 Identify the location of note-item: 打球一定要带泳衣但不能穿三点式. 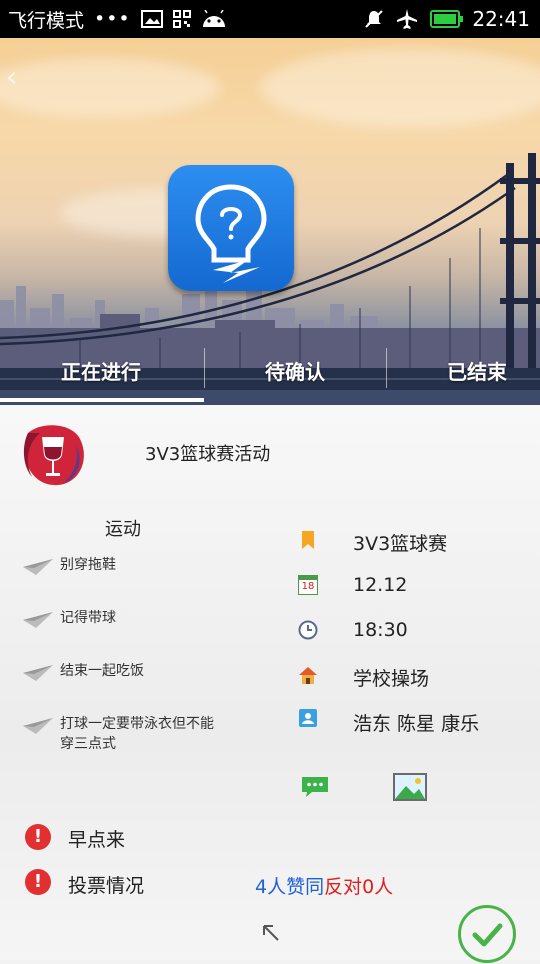
(137, 734).